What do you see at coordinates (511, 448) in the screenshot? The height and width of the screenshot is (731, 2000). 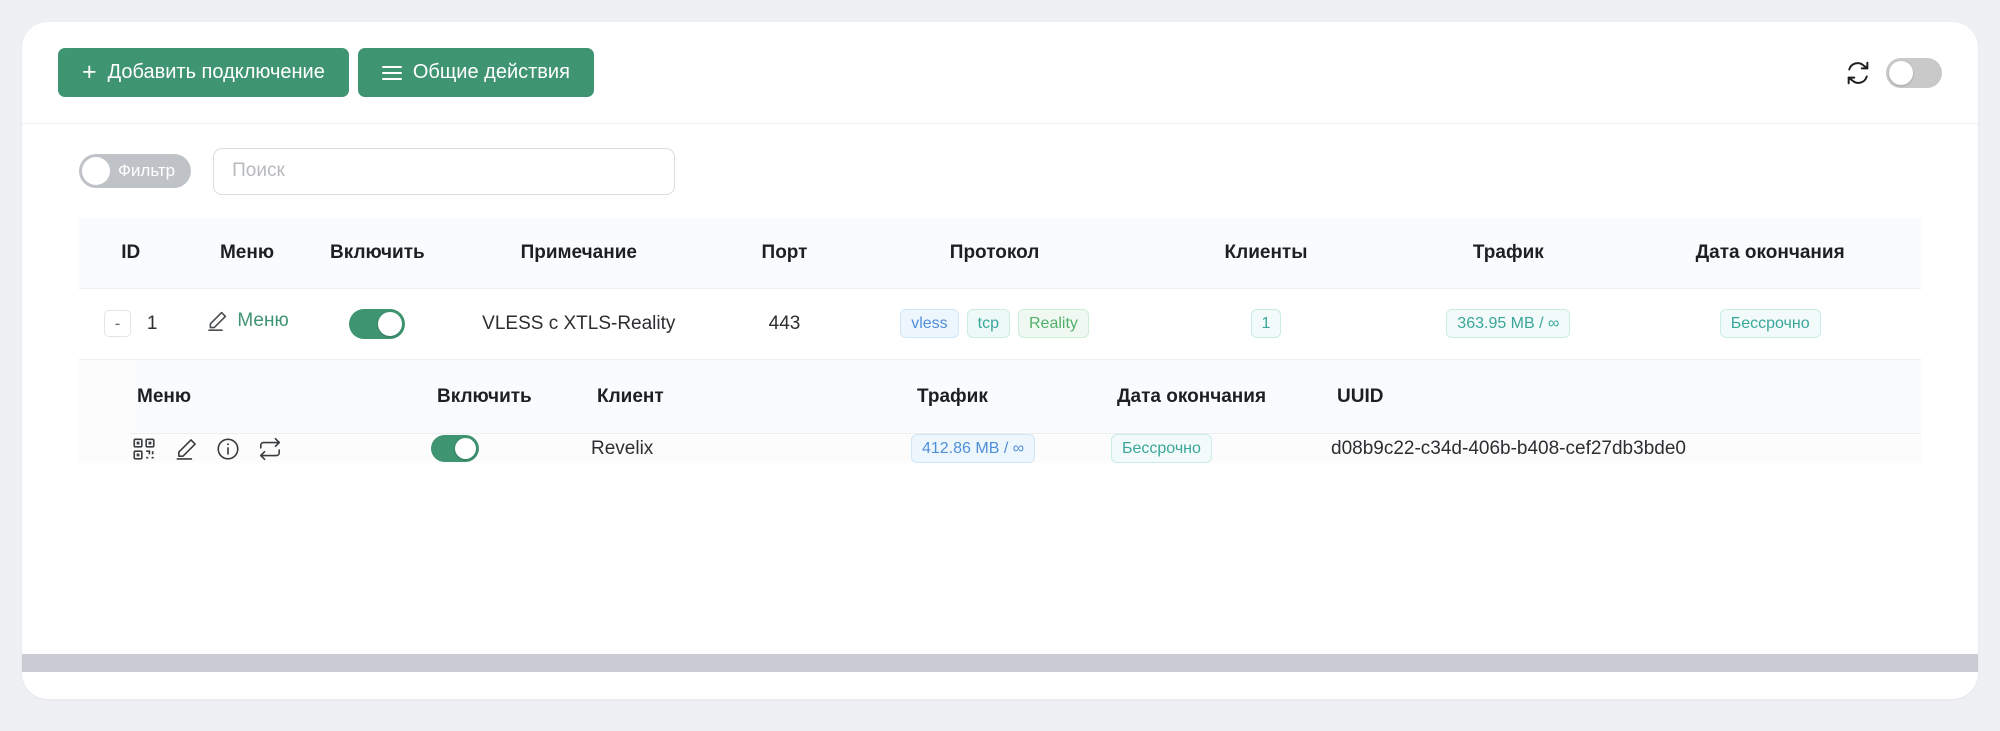 I see `client-cell-enable` at bounding box center [511, 448].